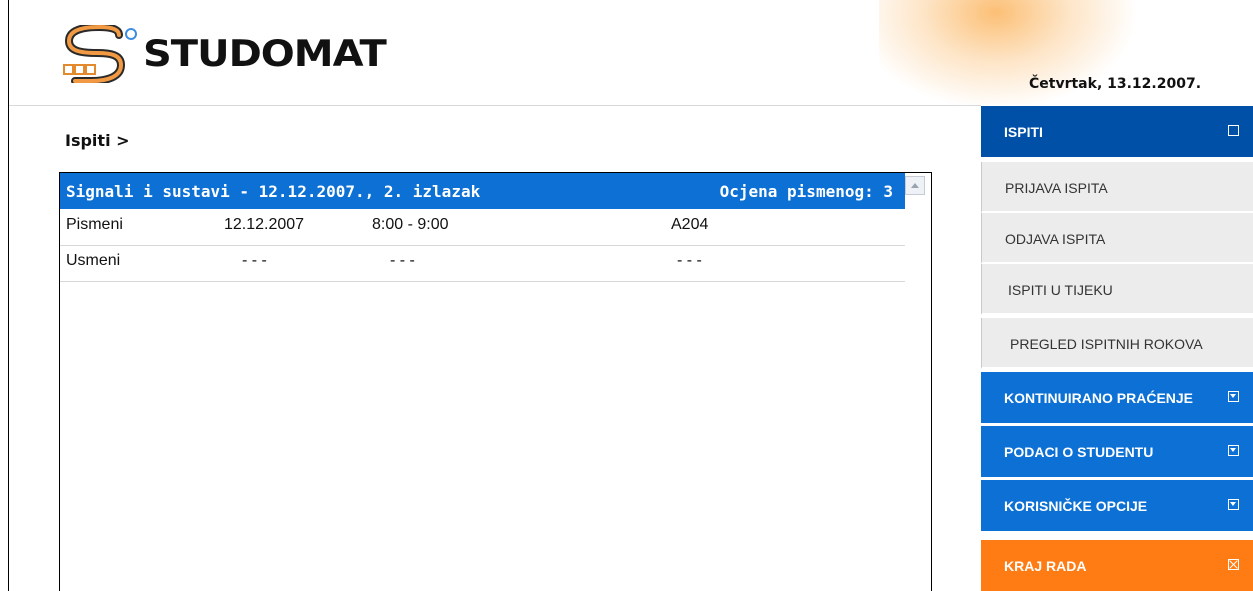 The width and height of the screenshot is (1253, 591). Describe the element at coordinates (264, 224) in the screenshot. I see `exam-date: 12.12.2007` at that location.